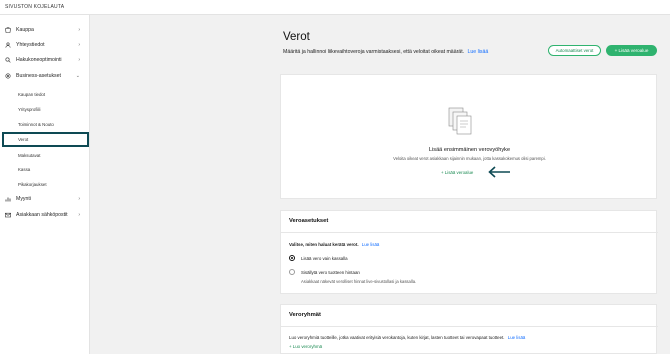 The height and width of the screenshot is (354, 670). Describe the element at coordinates (45, 139) in the screenshot. I see `sidebar-subitem-verot: Verot` at that location.